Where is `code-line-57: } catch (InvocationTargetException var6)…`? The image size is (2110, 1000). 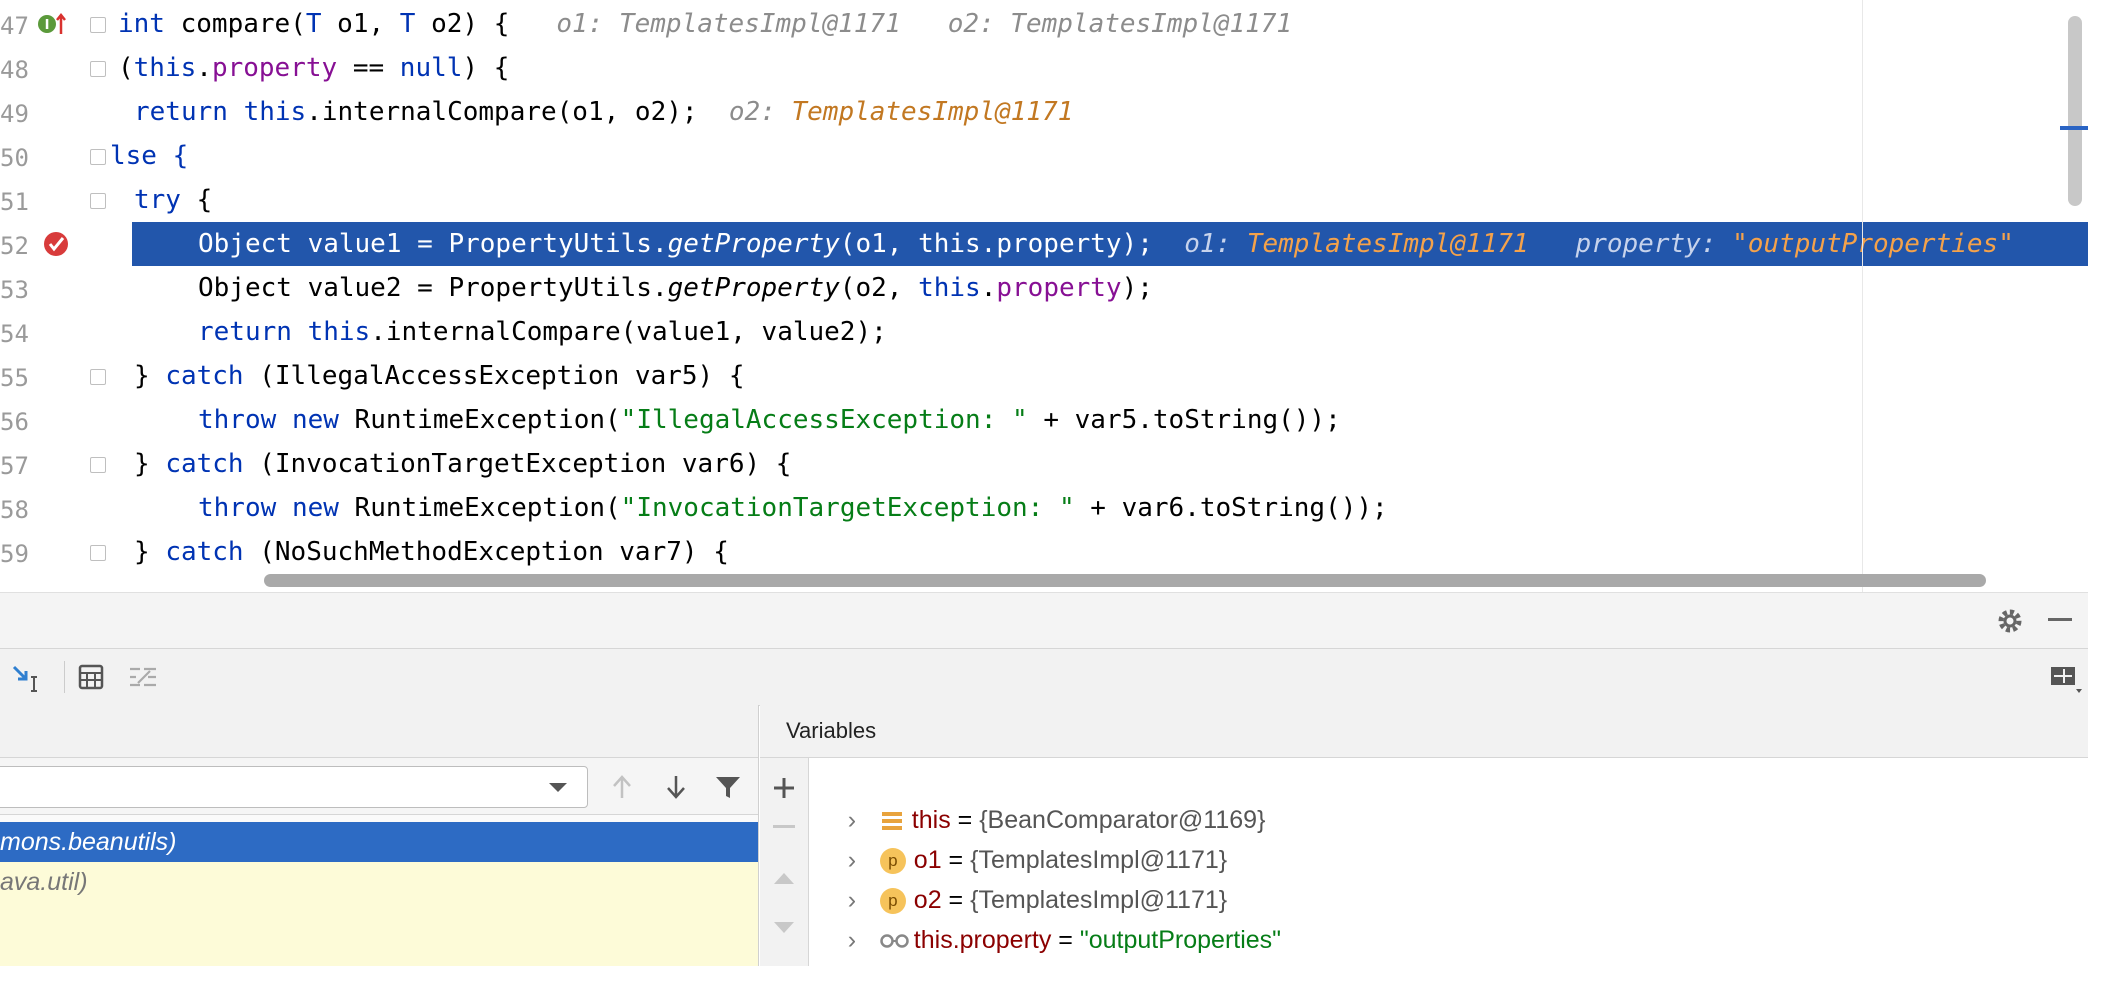
code-line-57: } catch (InvocationTargetException var6)… is located at coordinates (1111, 464).